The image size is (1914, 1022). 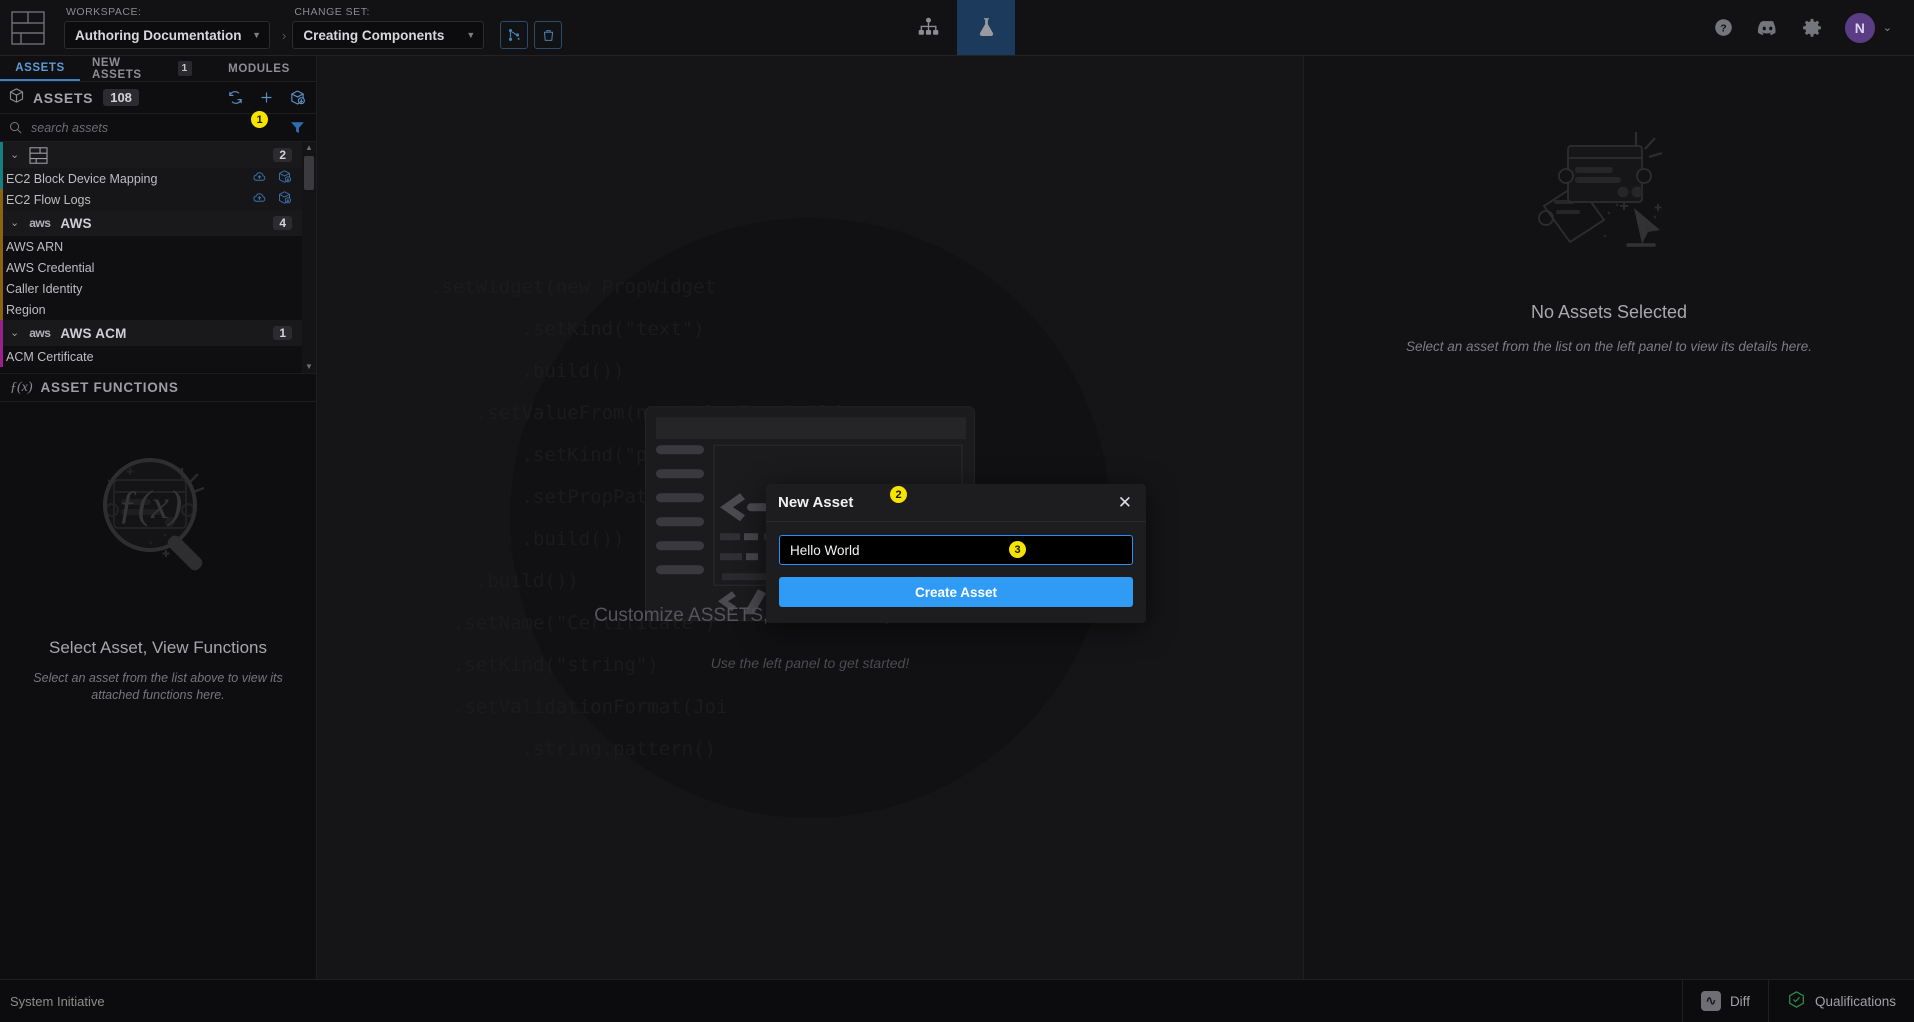 What do you see at coordinates (142, 68) in the screenshot?
I see `tab-new-assets: NEW ASSETS 1` at bounding box center [142, 68].